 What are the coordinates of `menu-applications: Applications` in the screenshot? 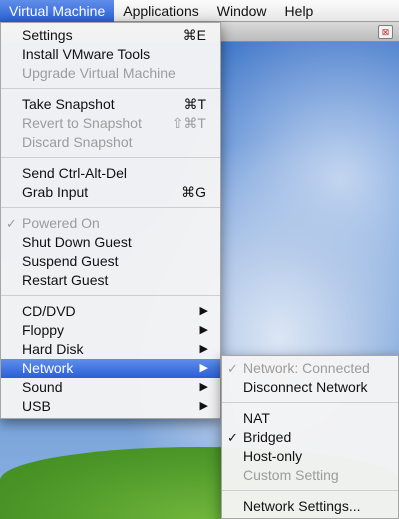 It's located at (161, 11).